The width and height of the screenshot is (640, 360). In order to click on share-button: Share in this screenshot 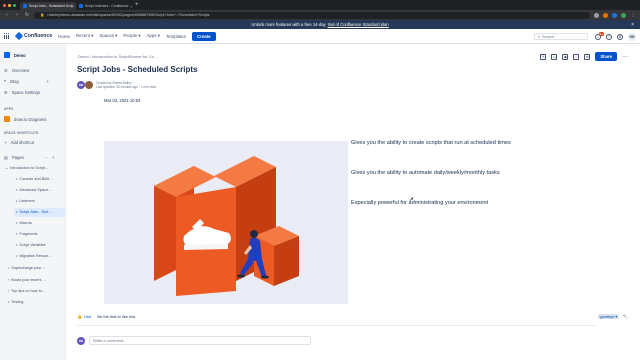, I will do `click(606, 56)`.